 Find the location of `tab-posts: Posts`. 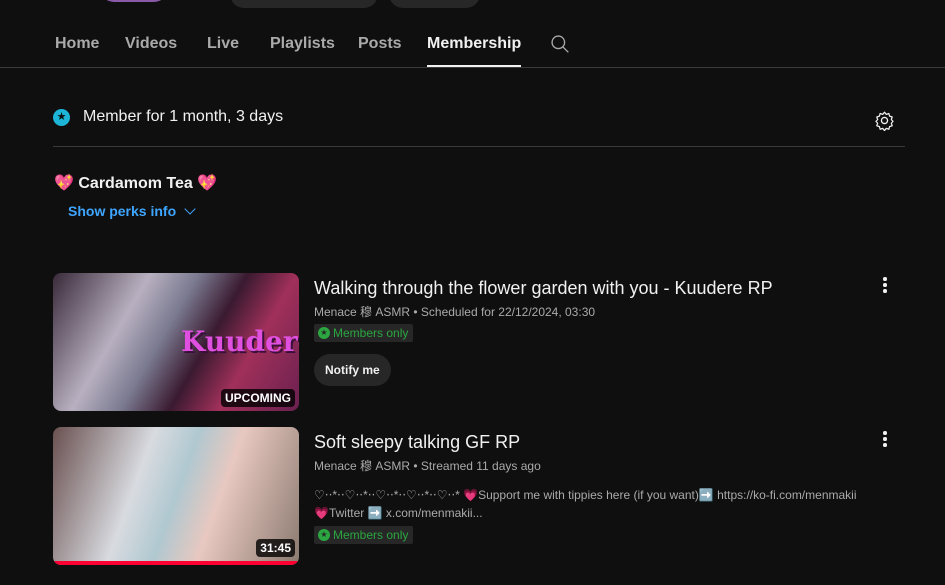

tab-posts: Posts is located at coordinates (380, 44).